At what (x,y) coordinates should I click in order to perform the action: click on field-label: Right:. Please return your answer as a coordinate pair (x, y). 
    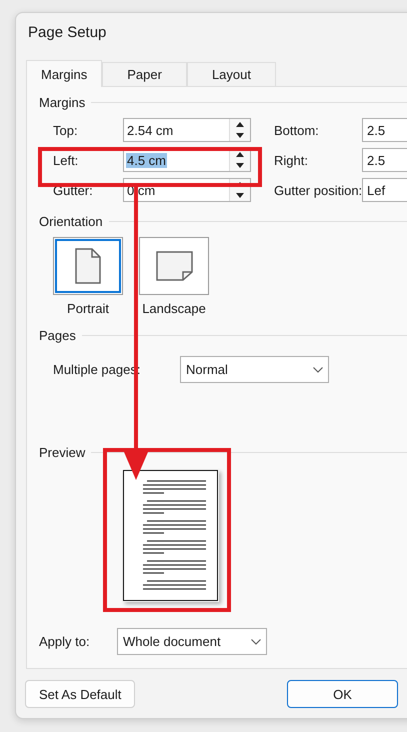
    Looking at the image, I should click on (291, 160).